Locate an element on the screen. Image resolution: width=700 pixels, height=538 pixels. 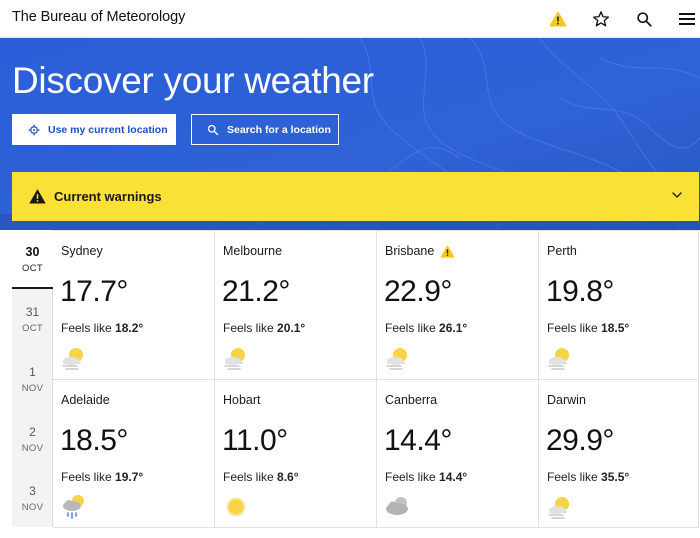
day-tab-3: 2 NOV is located at coordinates (32, 439).